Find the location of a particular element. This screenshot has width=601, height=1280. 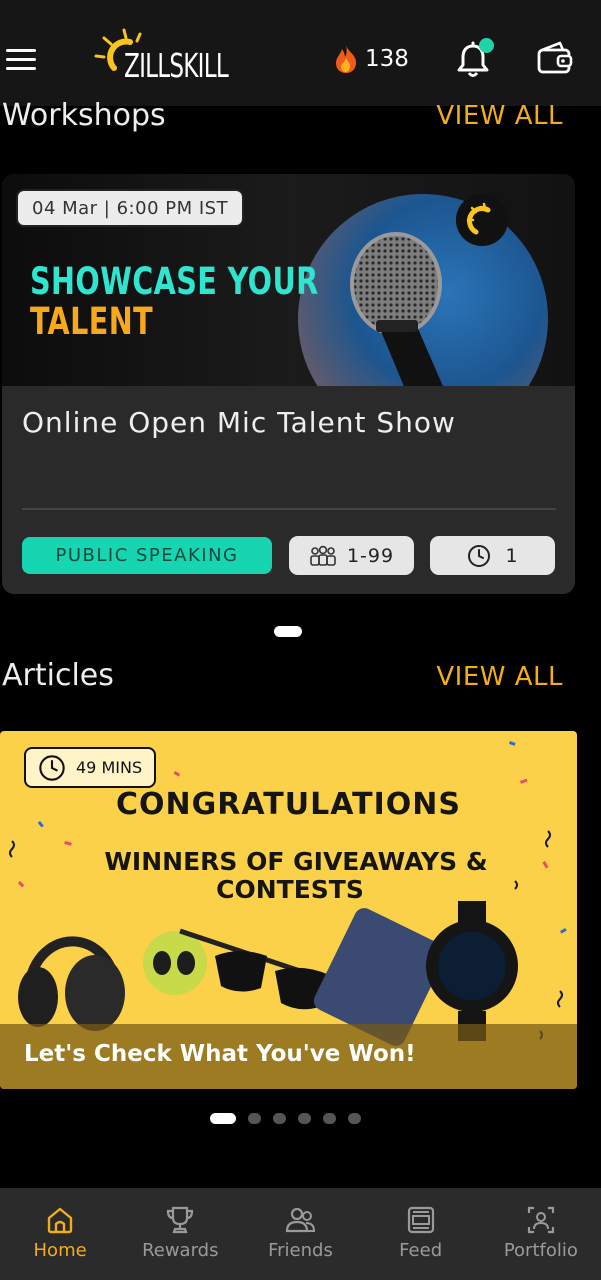

nav-portfolio-label: Portfolio is located at coordinates (540, 1250).